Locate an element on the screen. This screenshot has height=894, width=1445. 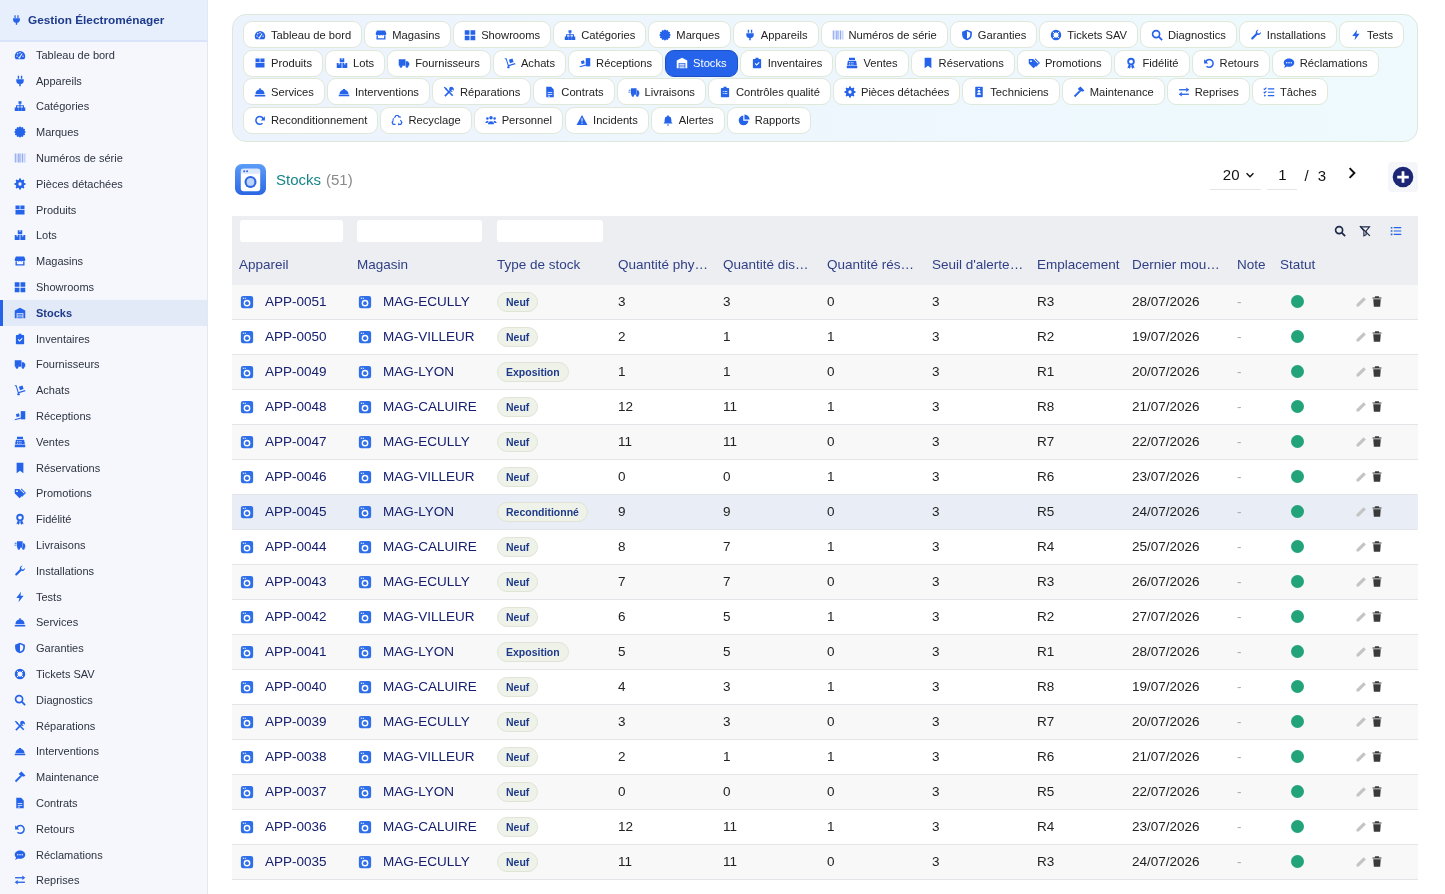
sidebar-item: Réparations is located at coordinates (103, 725).